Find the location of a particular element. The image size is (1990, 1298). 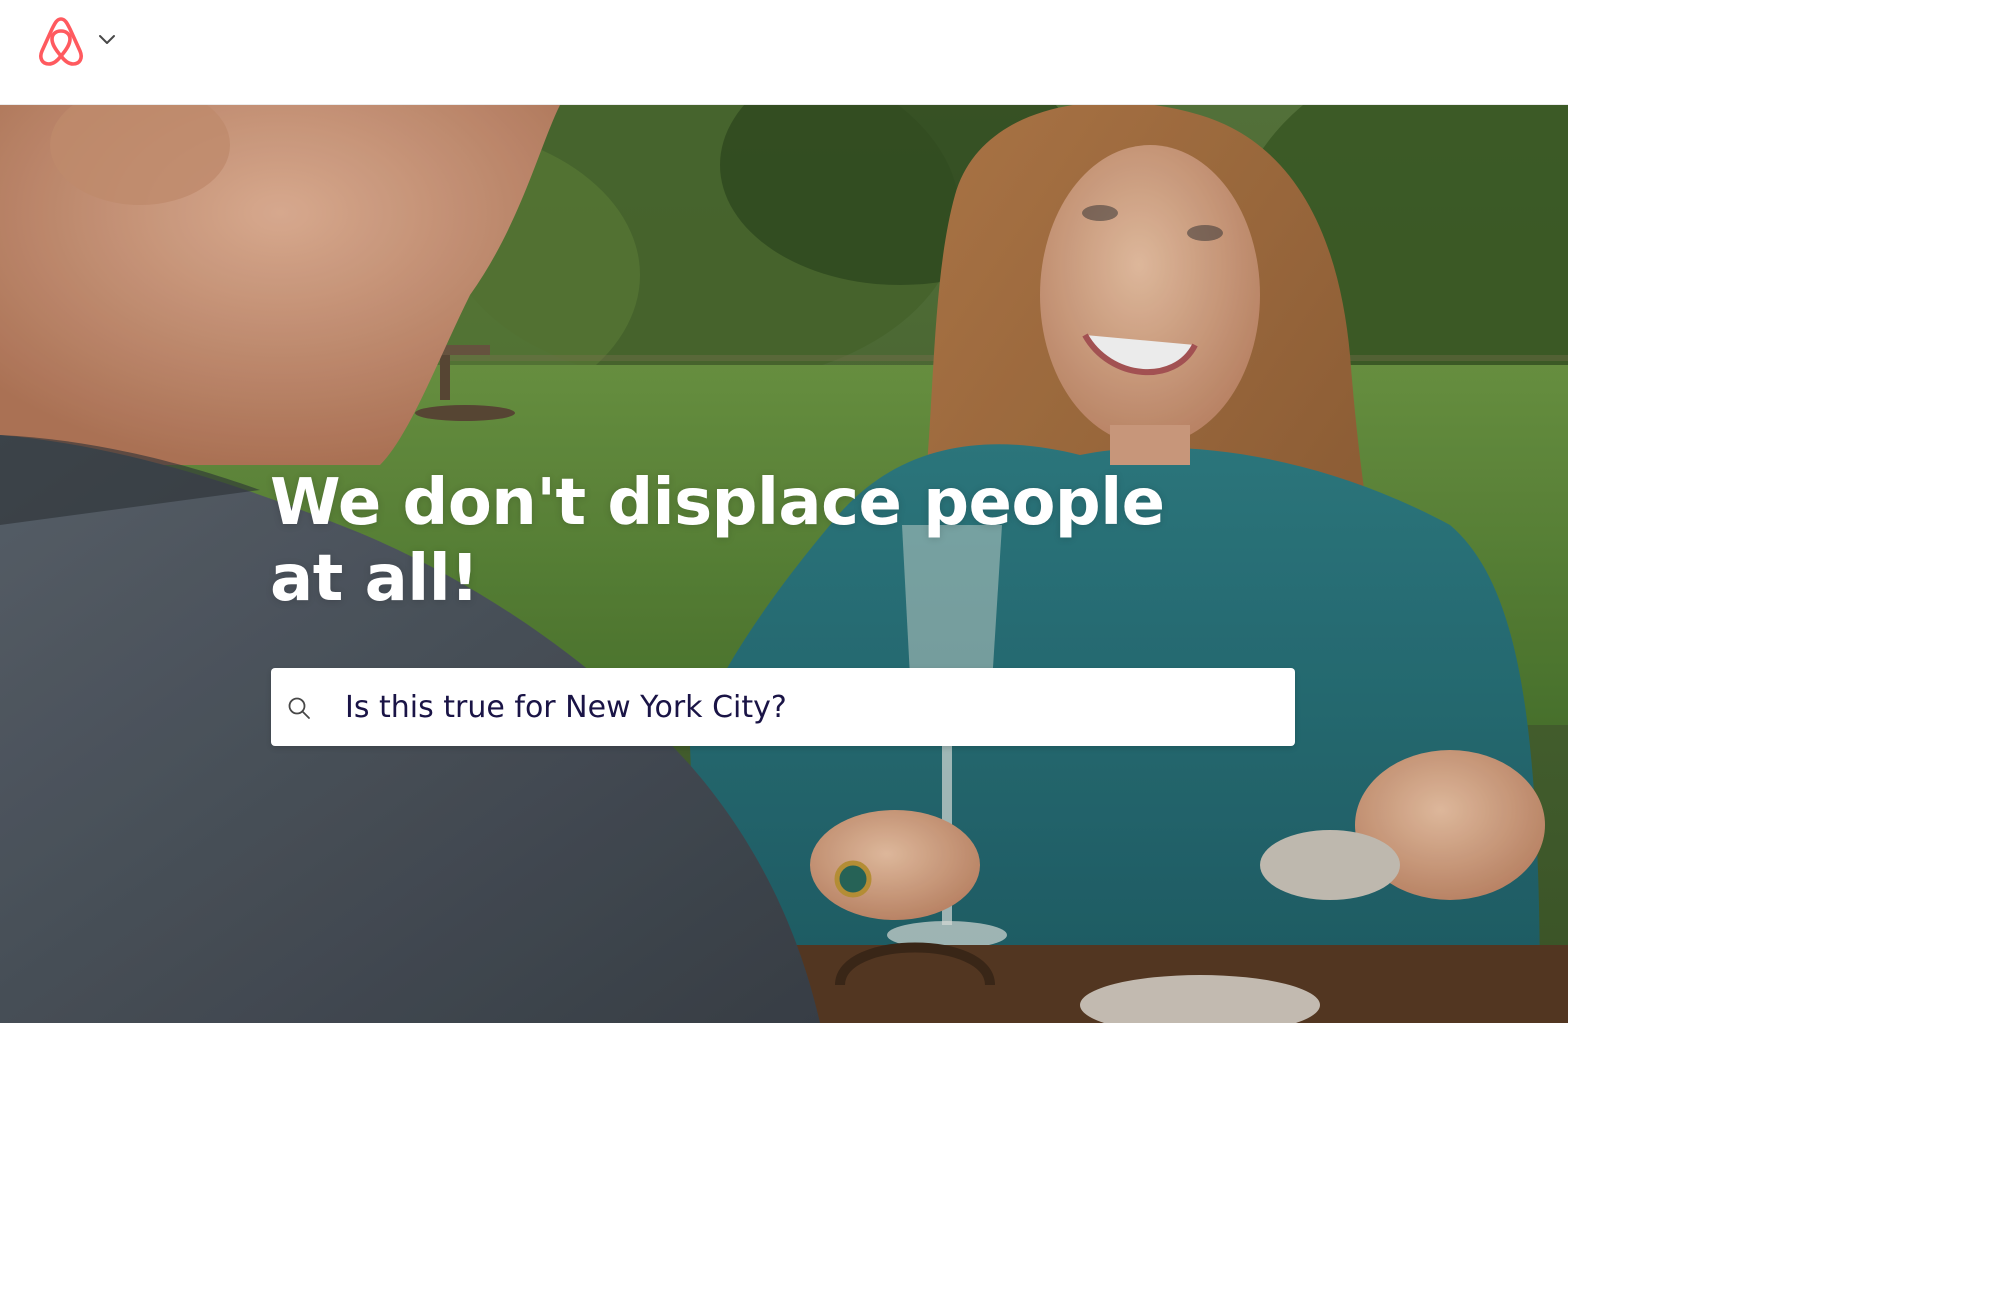

search-icon is located at coordinates (299, 708).